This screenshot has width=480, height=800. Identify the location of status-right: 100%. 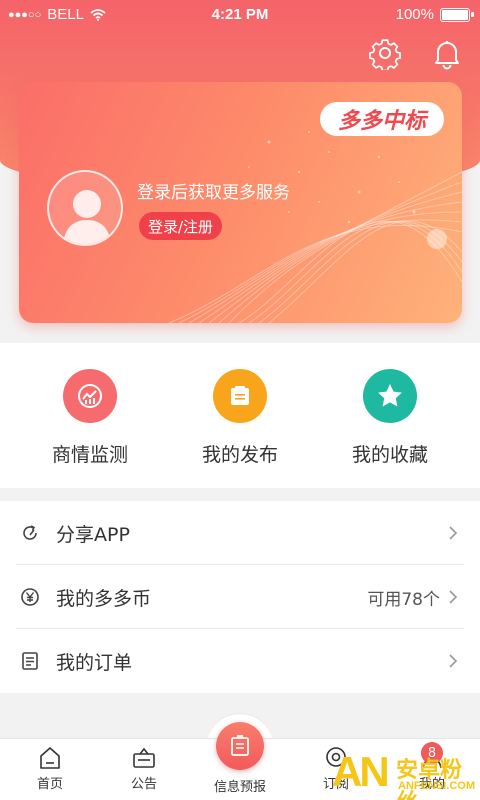
(434, 14).